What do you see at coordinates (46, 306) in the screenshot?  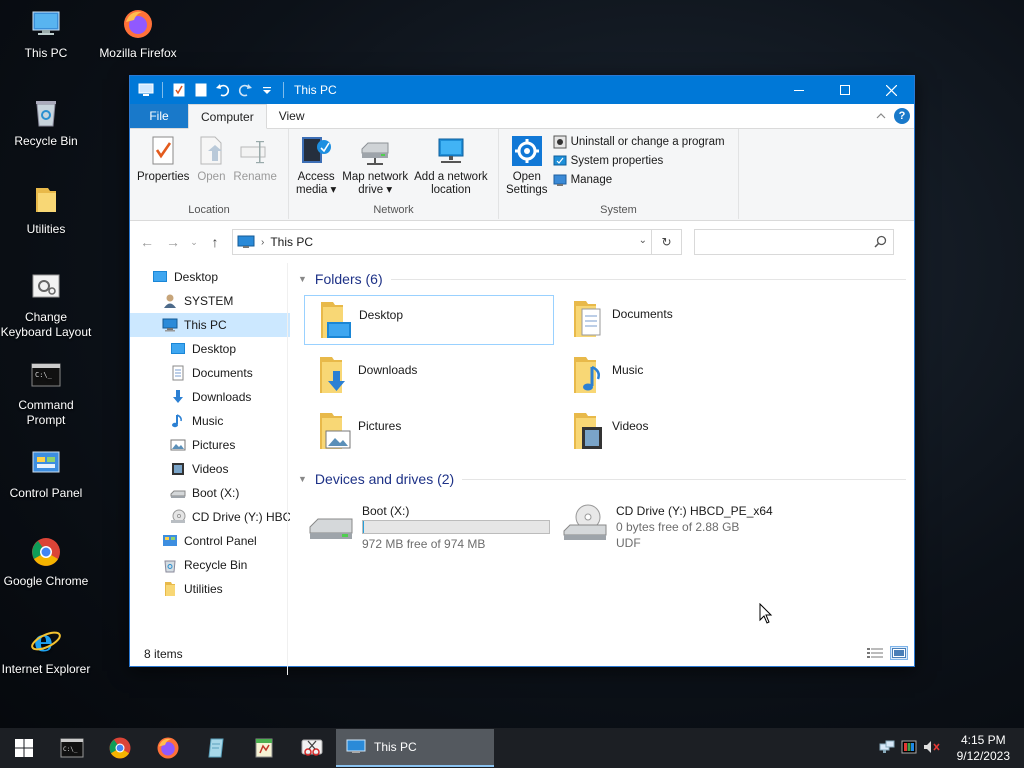 I see `desktop-icon-change-keyboard: Change Keyboard Layout` at bounding box center [46, 306].